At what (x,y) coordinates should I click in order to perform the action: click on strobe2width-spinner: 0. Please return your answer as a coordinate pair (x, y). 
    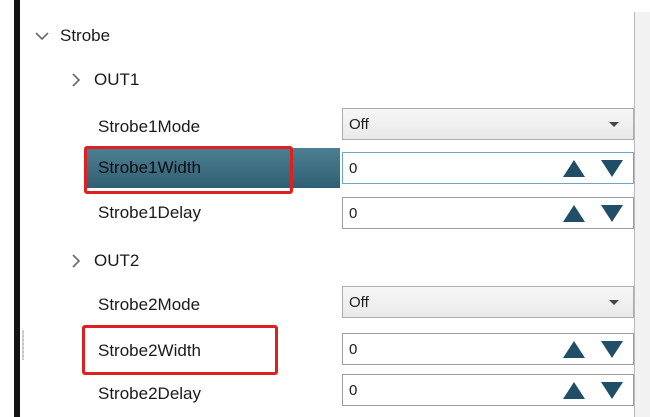
    Looking at the image, I should click on (488, 349).